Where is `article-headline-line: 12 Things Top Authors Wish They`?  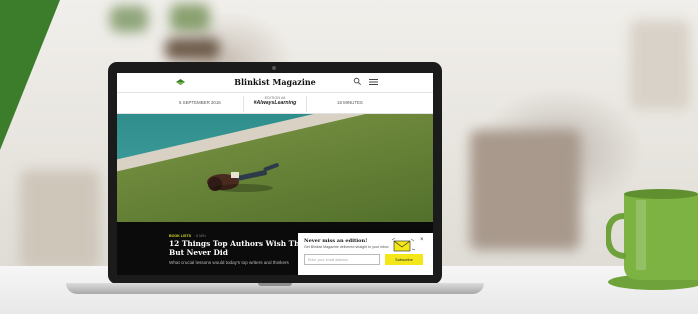 article-headline-line: 12 Things Top Authors Wish They is located at coordinates (234, 243).